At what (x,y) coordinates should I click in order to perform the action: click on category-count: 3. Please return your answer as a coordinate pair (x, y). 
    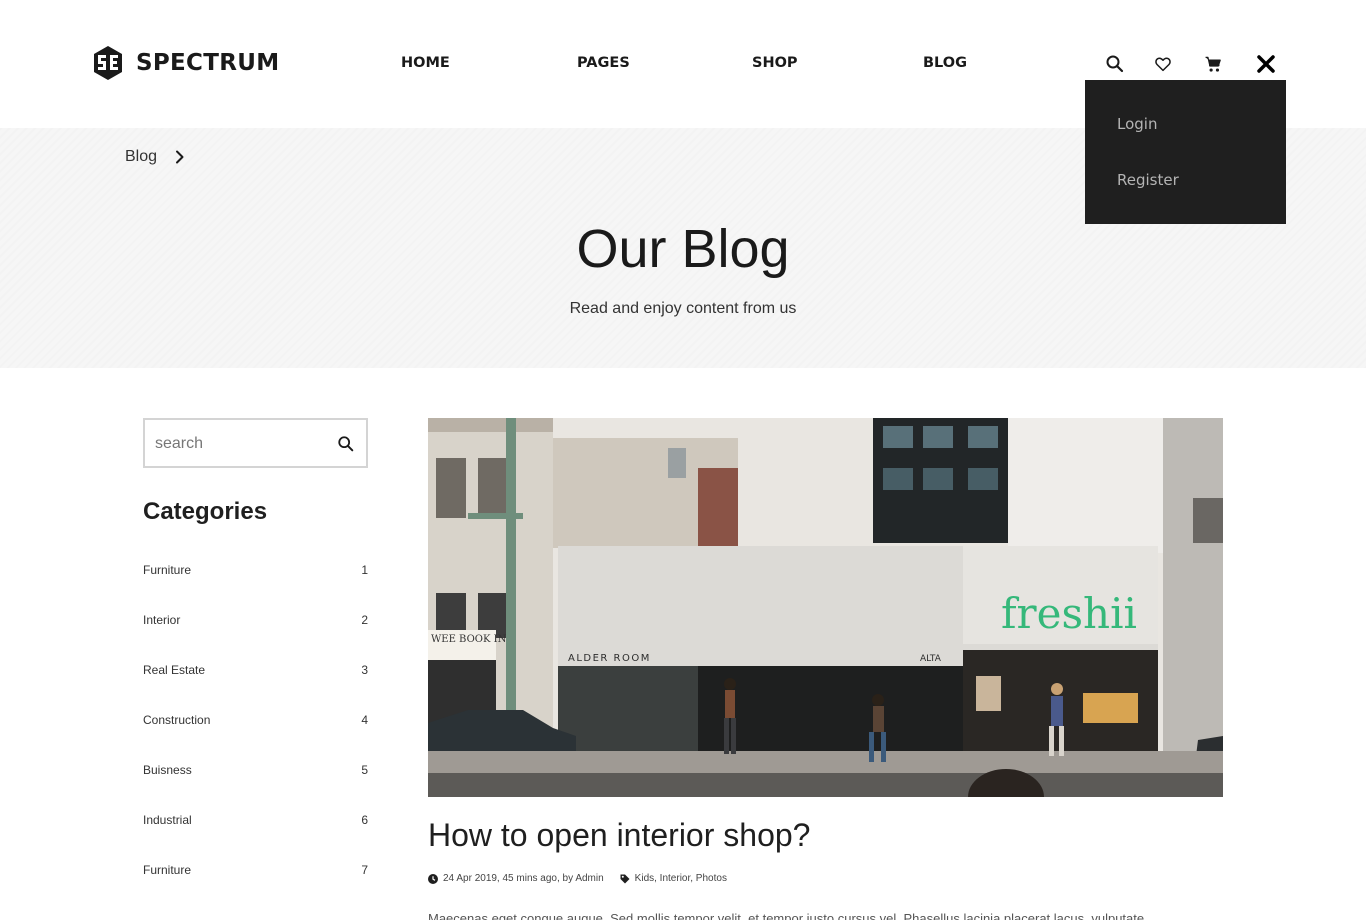
    Looking at the image, I should click on (364, 670).